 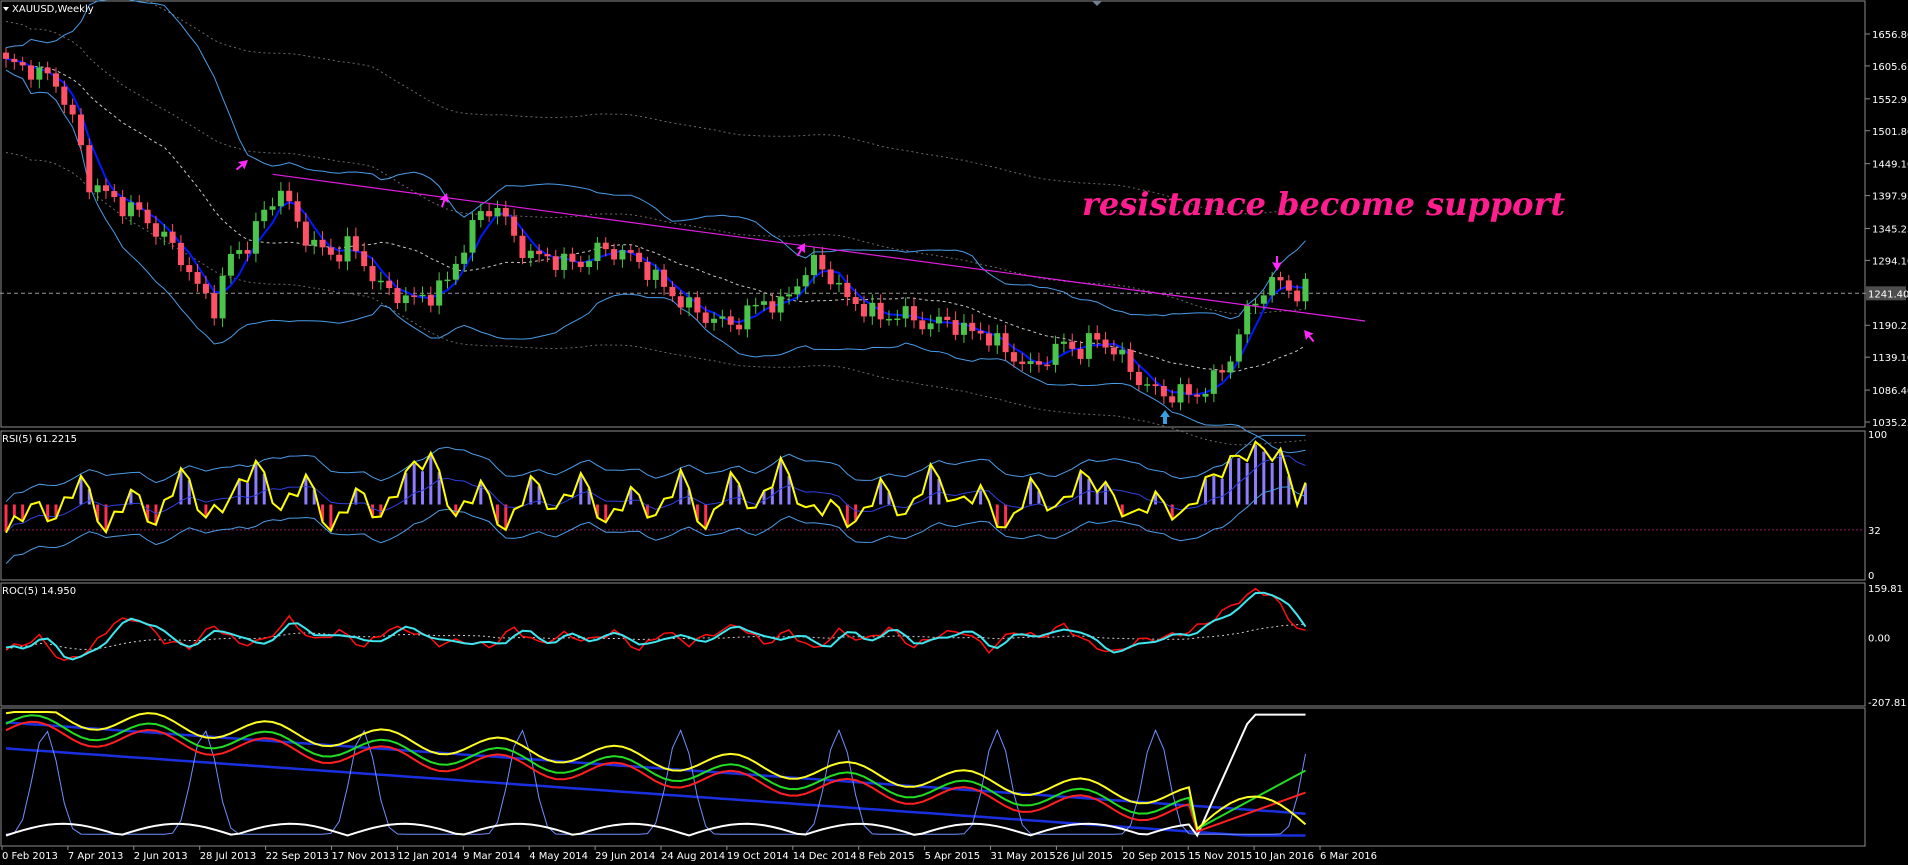 What do you see at coordinates (933, 644) in the screenshot?
I see `roc-panel` at bounding box center [933, 644].